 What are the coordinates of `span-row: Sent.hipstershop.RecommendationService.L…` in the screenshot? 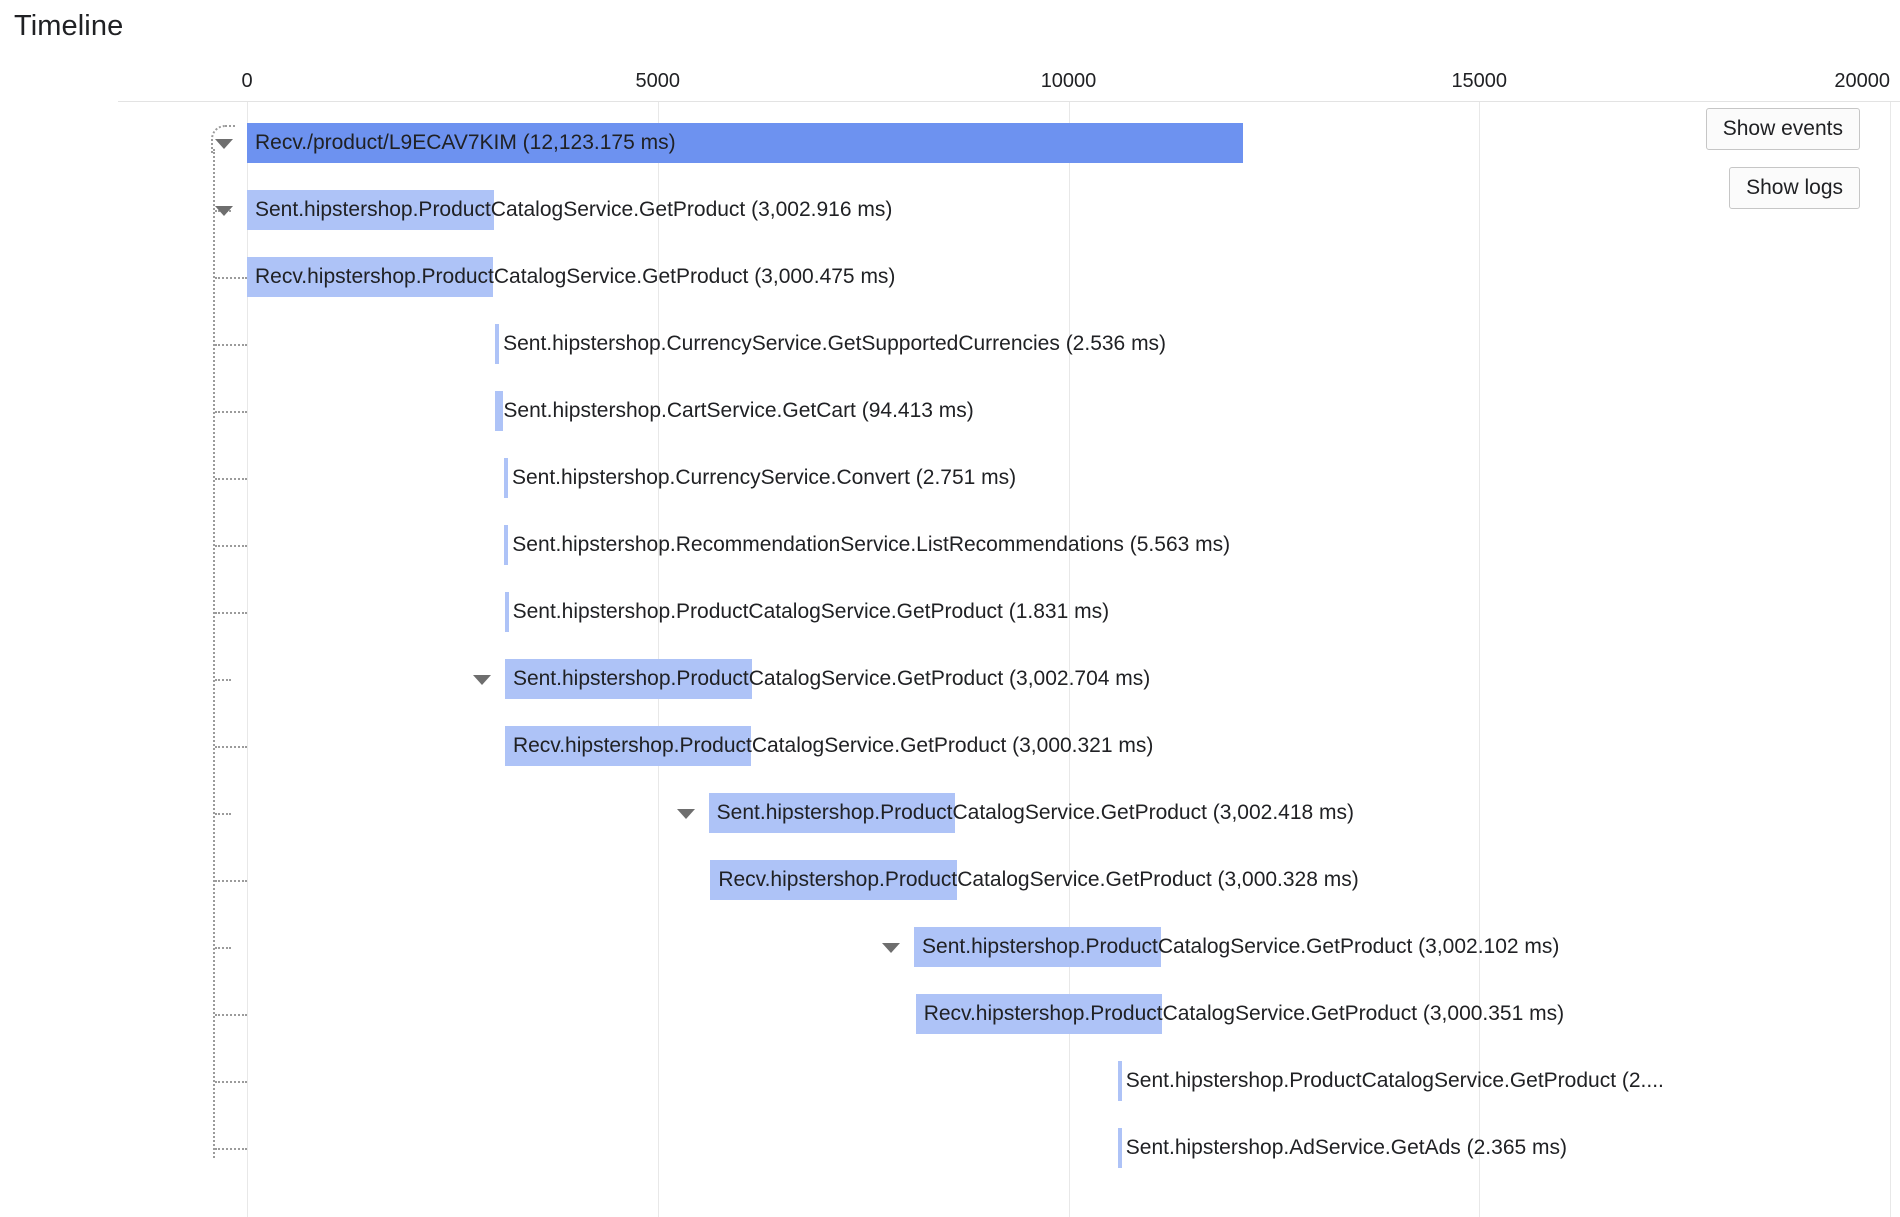 It's located at (950, 545).